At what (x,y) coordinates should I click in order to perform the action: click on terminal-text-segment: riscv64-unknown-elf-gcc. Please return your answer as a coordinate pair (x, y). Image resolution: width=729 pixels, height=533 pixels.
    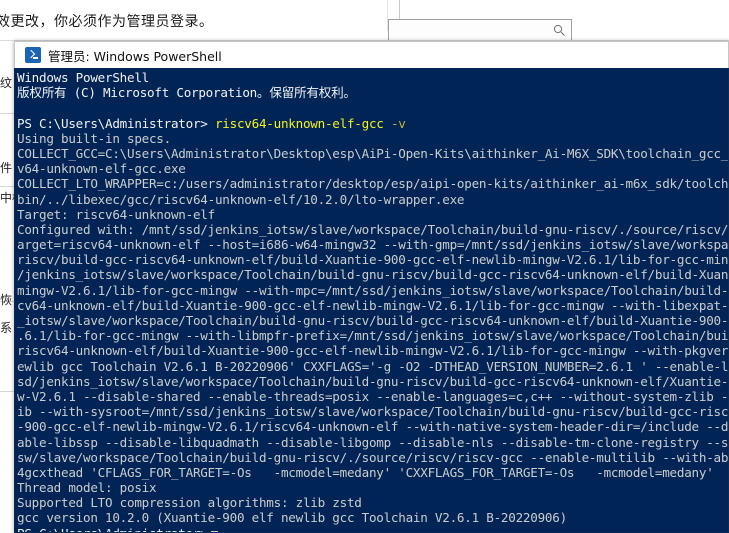
    Looking at the image, I should click on (299, 123).